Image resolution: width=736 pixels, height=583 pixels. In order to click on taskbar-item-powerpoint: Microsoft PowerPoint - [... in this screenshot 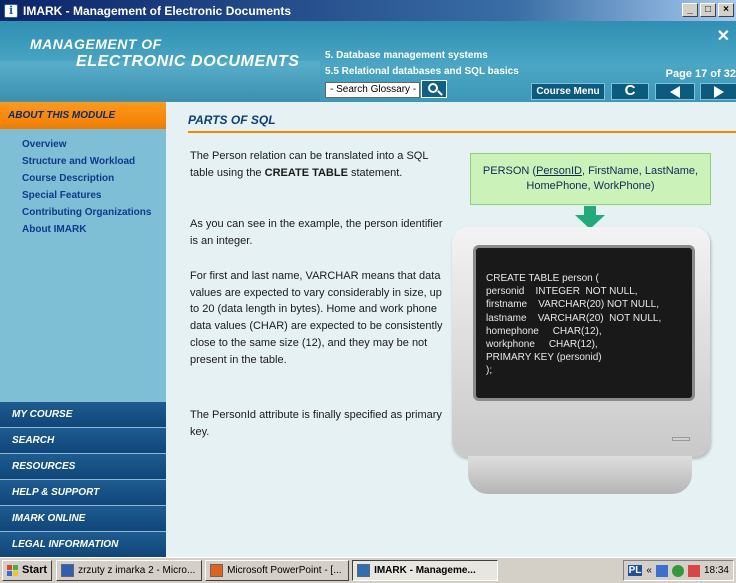, I will do `click(277, 570)`.